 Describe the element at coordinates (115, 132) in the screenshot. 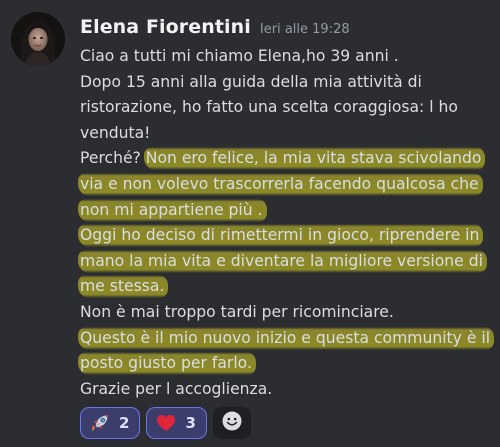

I see `line-text: venduta!` at that location.